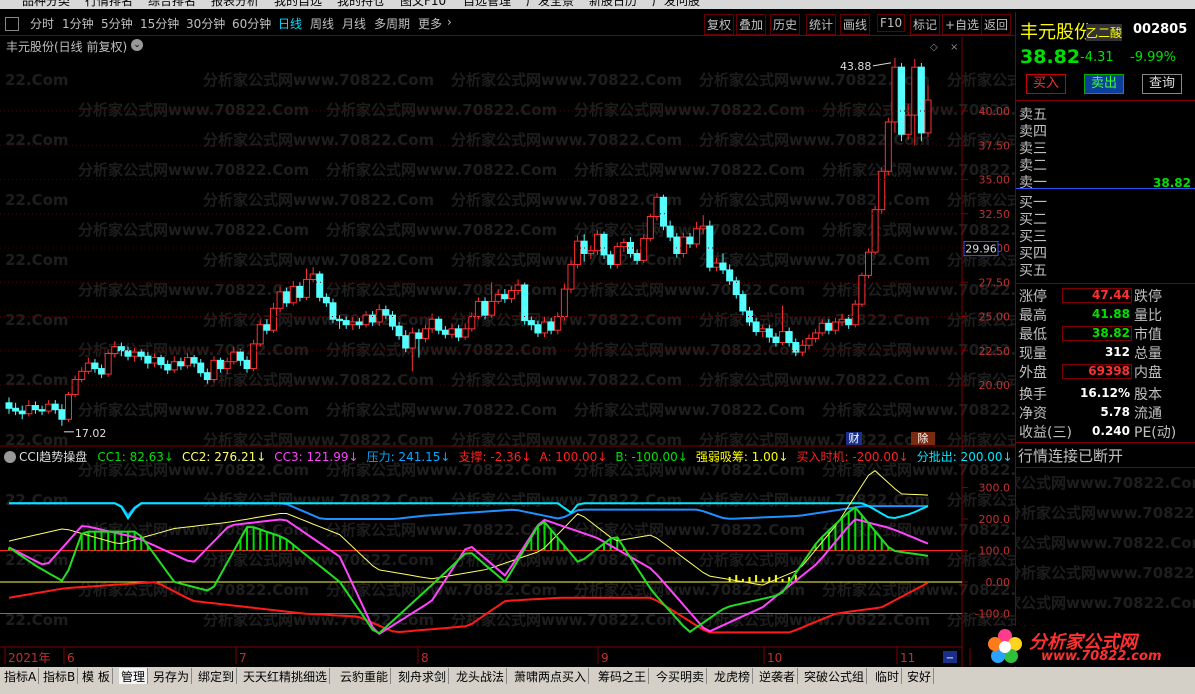 The width and height of the screenshot is (1195, 694). What do you see at coordinates (925, 24) in the screenshot?
I see `toolbar-action: 标记` at bounding box center [925, 24].